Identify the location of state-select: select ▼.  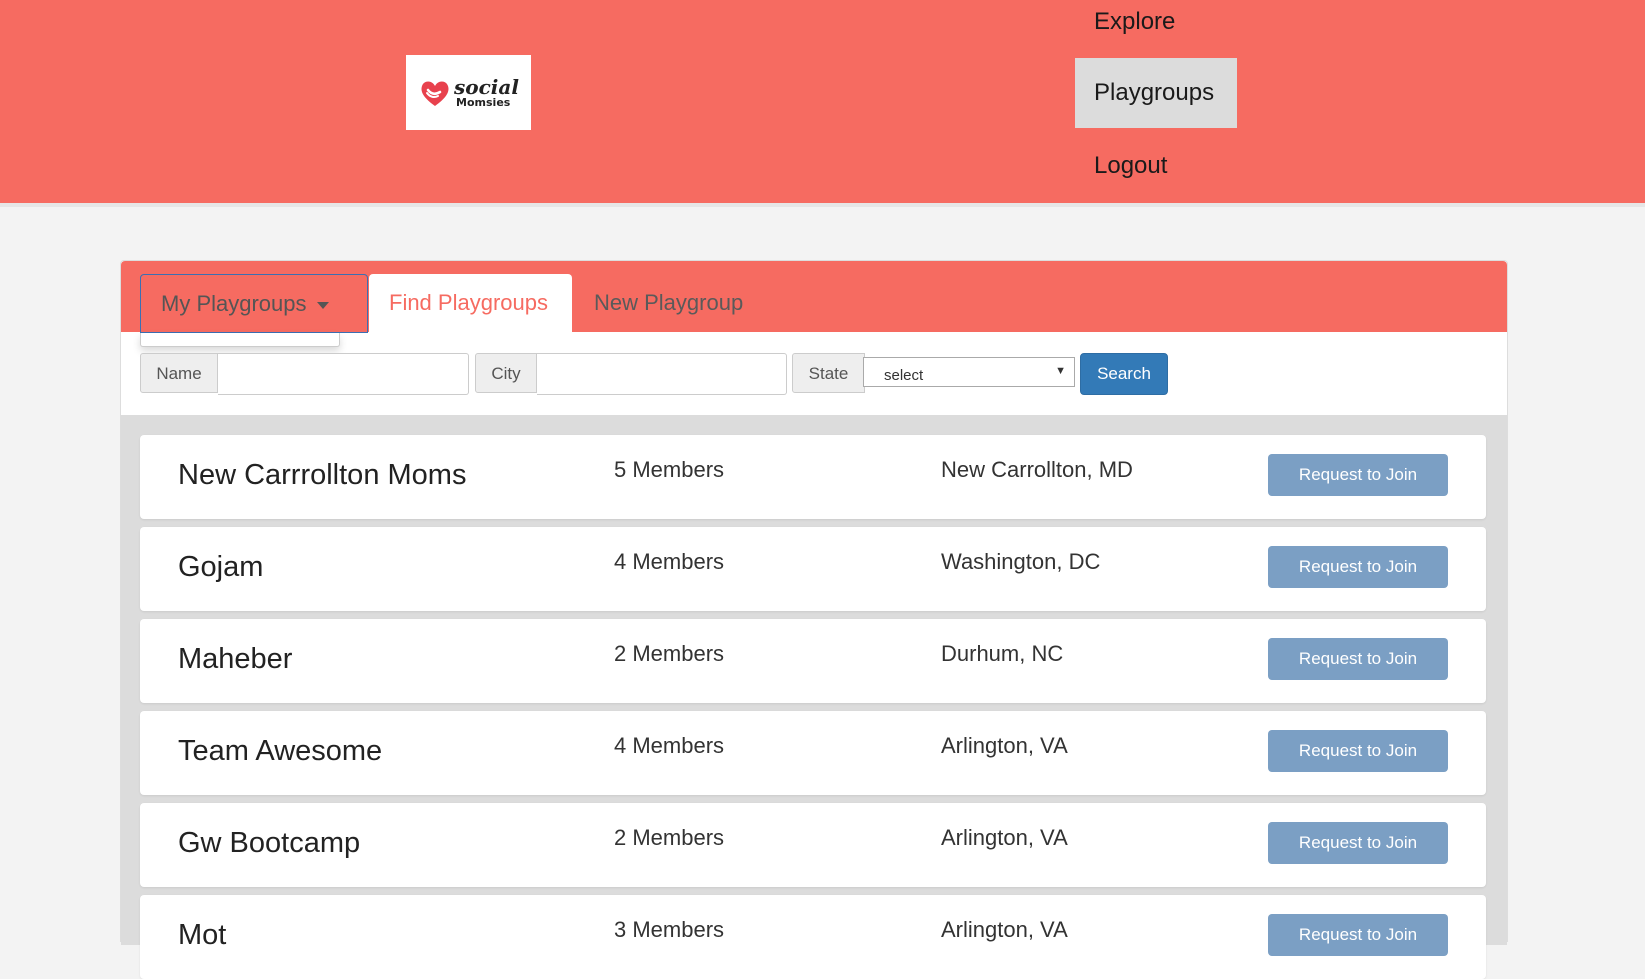
(969, 372).